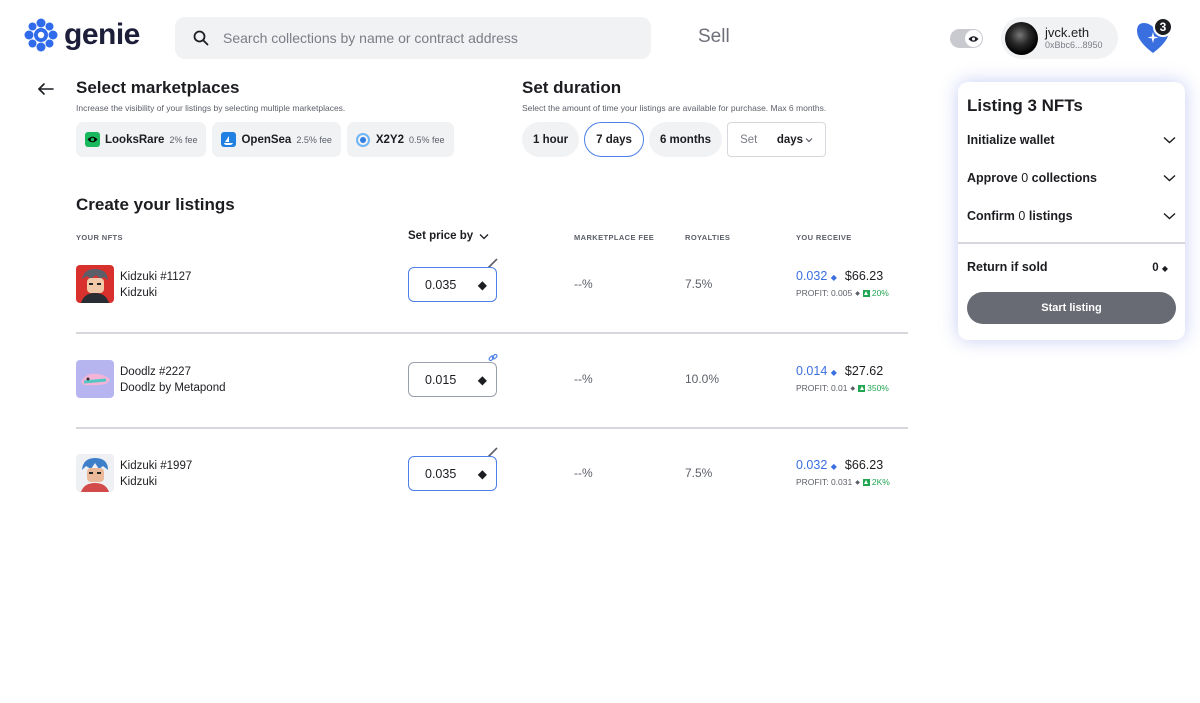 The width and height of the screenshot is (1200, 703). Describe the element at coordinates (873, 388) in the screenshot. I see `profit-percent: 350%` at that location.